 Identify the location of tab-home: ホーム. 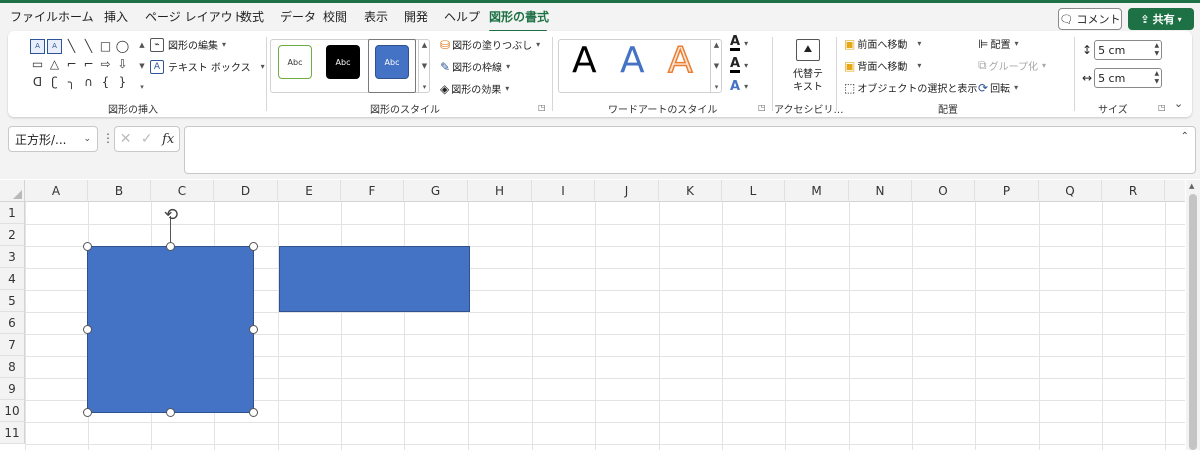
(76, 16).